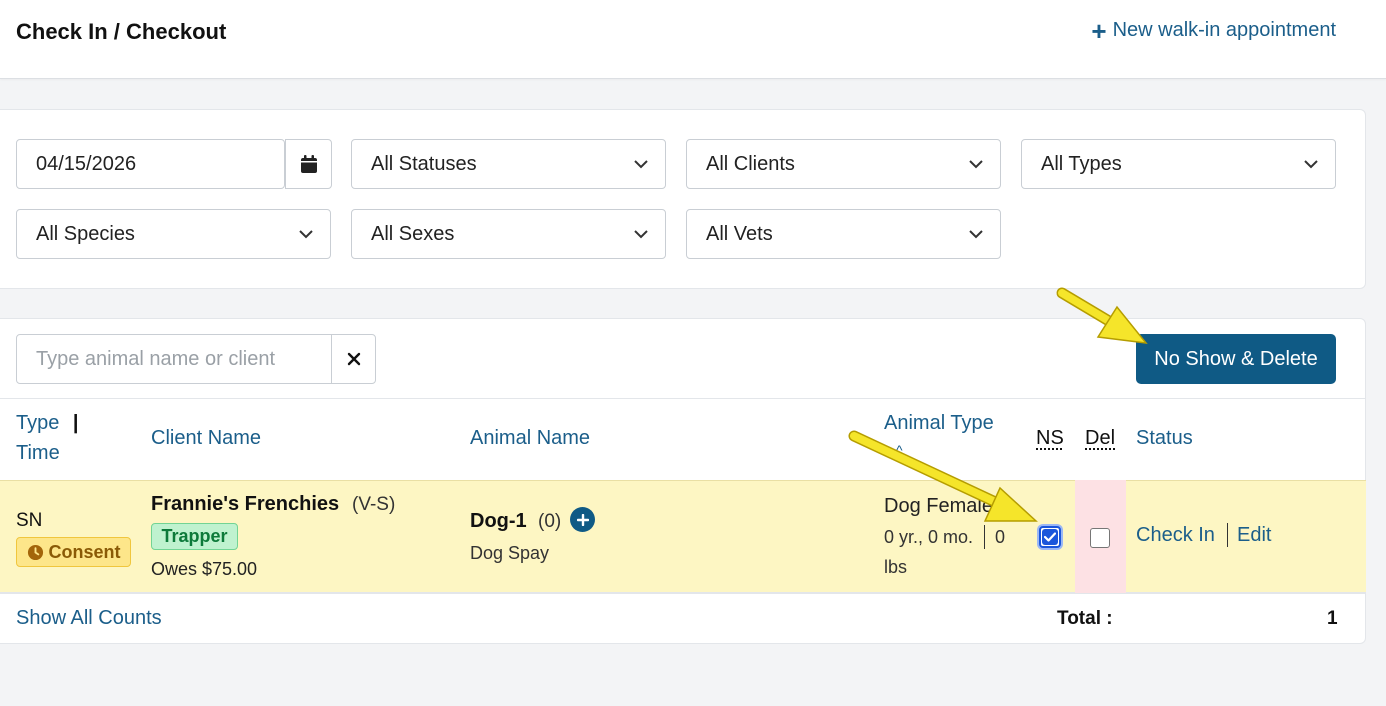 The width and height of the screenshot is (1386, 706). I want to click on animal-name: Dog-1, so click(498, 521).